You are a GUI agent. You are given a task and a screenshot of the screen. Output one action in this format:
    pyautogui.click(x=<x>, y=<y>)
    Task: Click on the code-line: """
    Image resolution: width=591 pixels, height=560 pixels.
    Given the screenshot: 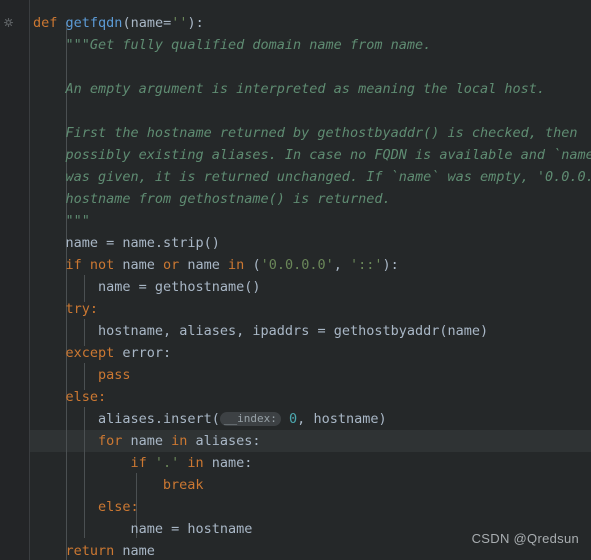 What is the action you would take?
    pyautogui.click(x=77, y=221)
    